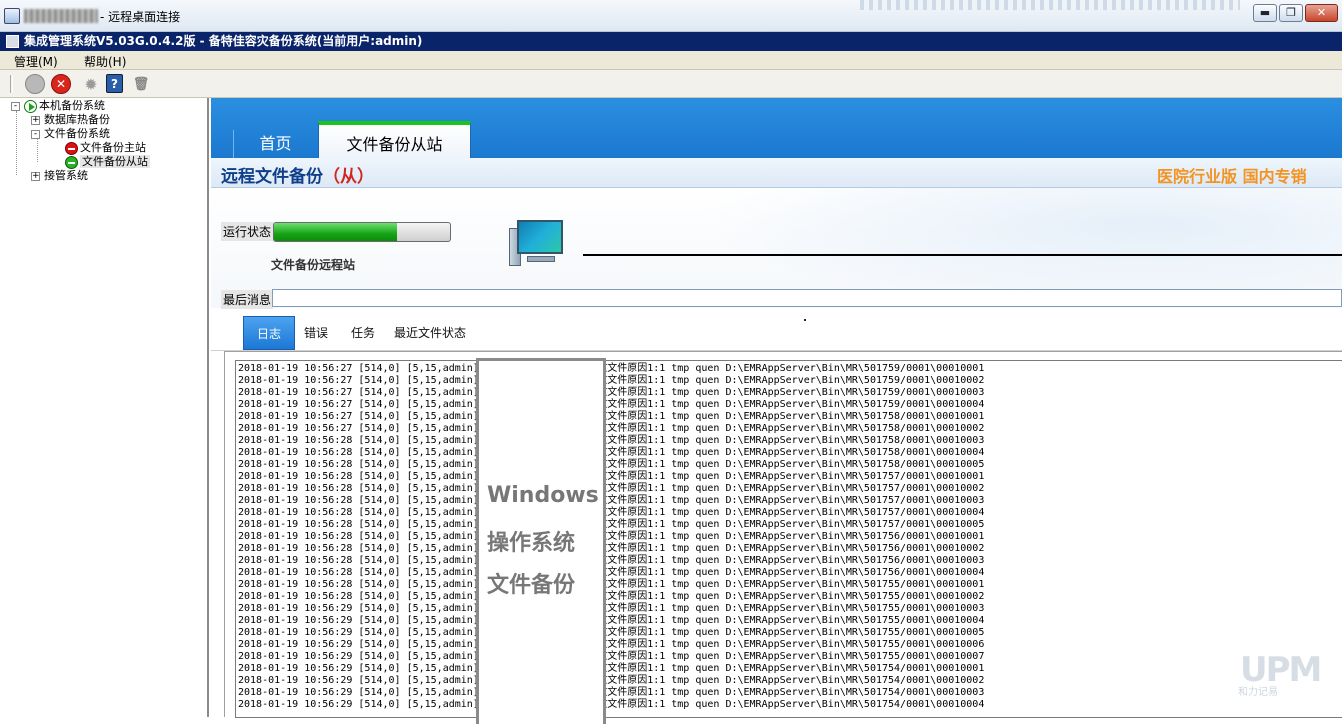 This screenshot has height=724, width=1342. What do you see at coordinates (1265, 13) in the screenshot?
I see `minimize-button: ▬` at bounding box center [1265, 13].